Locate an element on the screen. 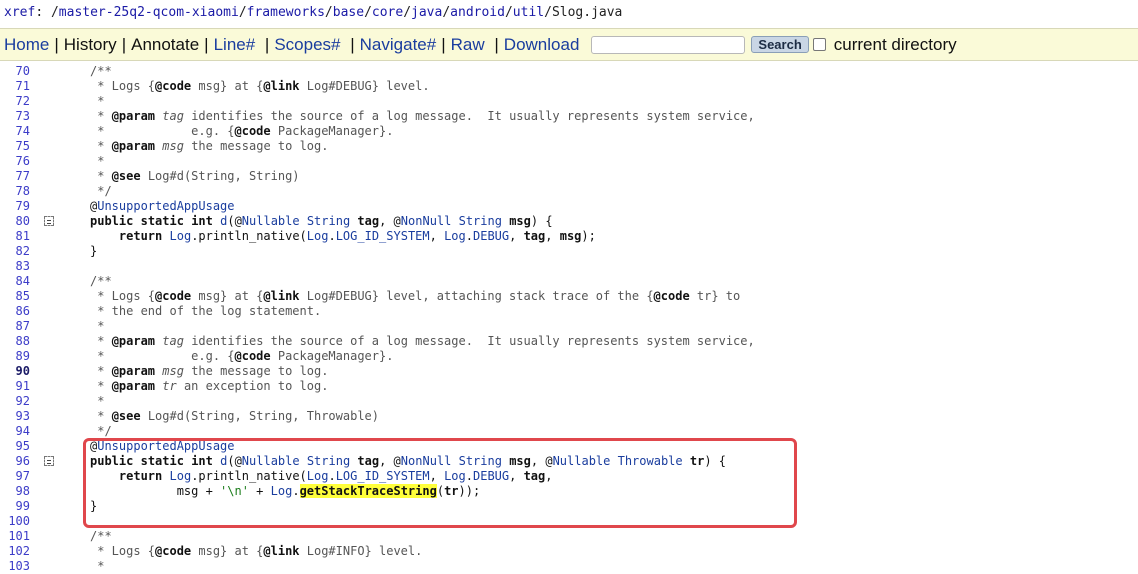 This screenshot has width=1138, height=574. current-directory-checkbox is located at coordinates (819, 44).